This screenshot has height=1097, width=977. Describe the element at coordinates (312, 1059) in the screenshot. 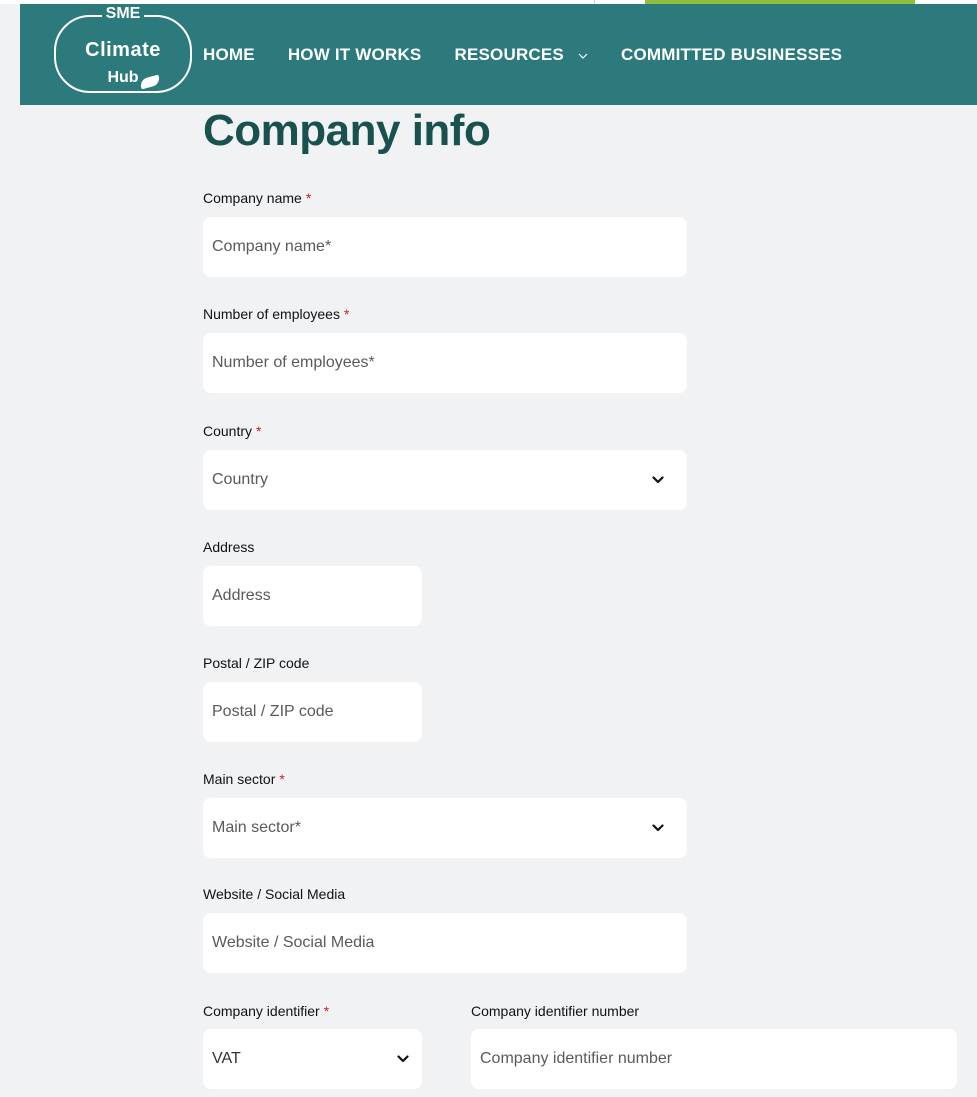

I see `company-identifier-select: VAT` at that location.